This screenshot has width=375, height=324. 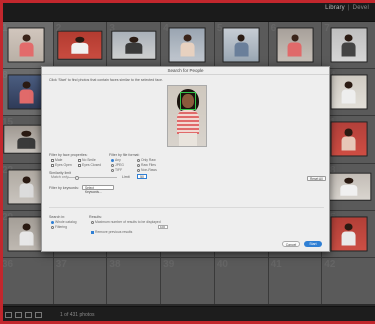 I want to click on limit-input: 50, so click(x=142, y=176).